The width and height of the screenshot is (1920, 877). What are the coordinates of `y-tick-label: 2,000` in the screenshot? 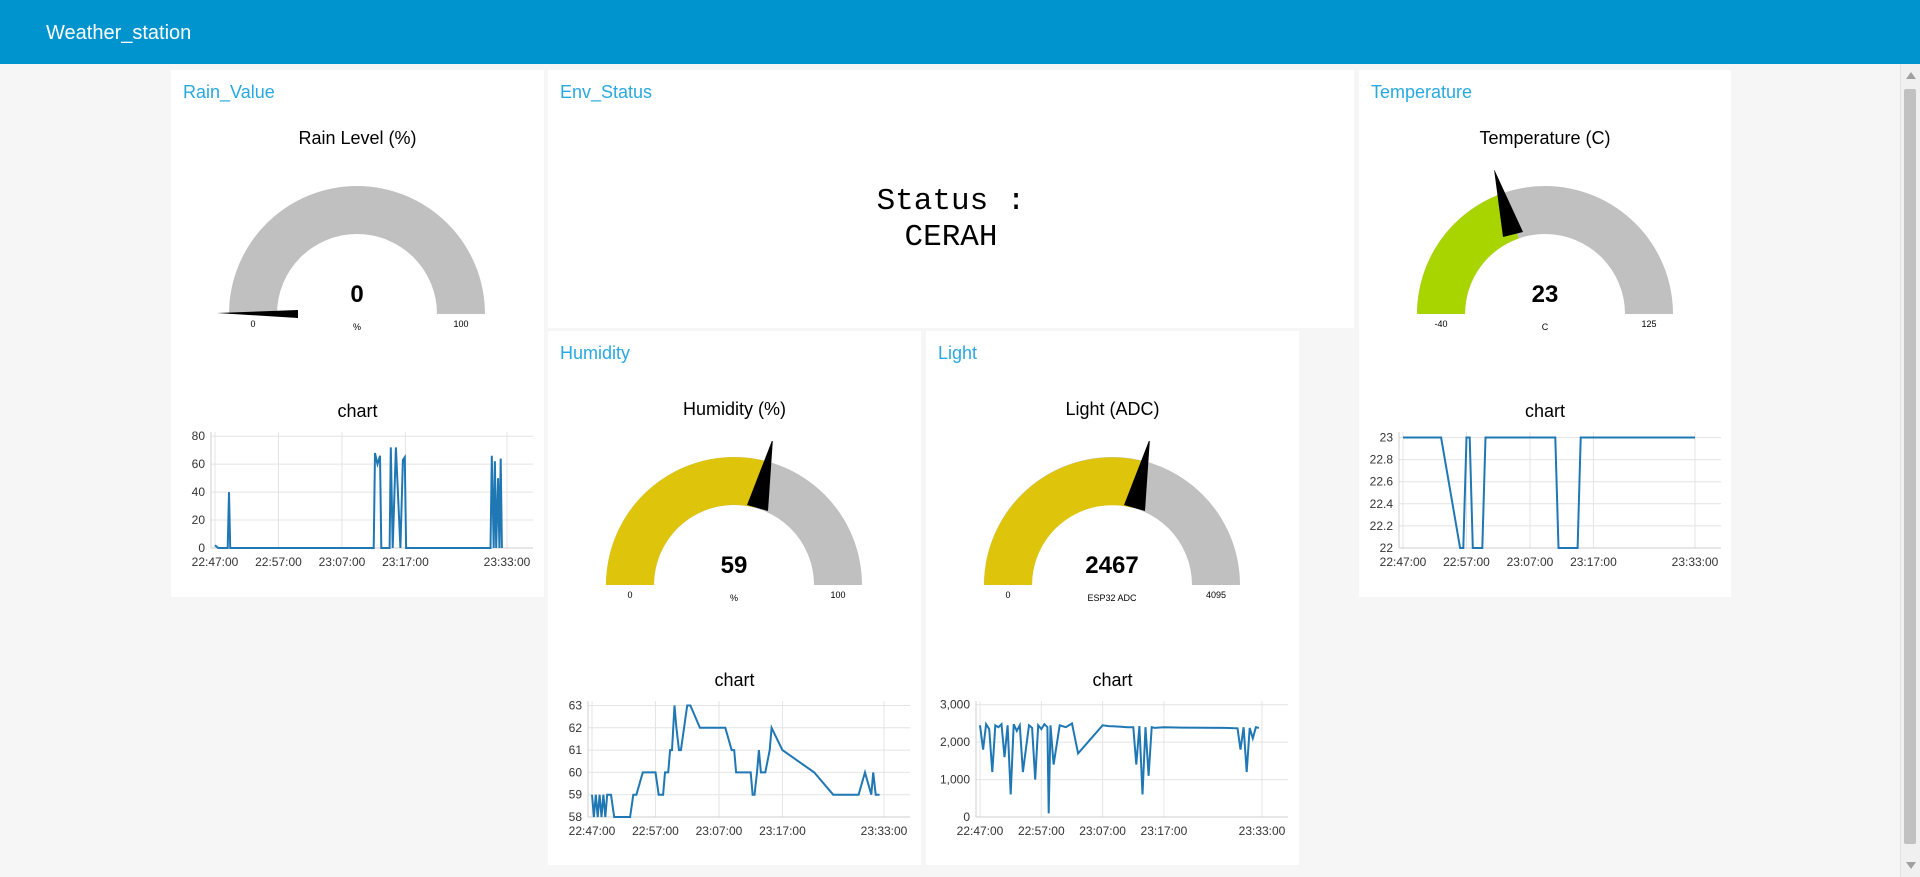 It's located at (955, 742).